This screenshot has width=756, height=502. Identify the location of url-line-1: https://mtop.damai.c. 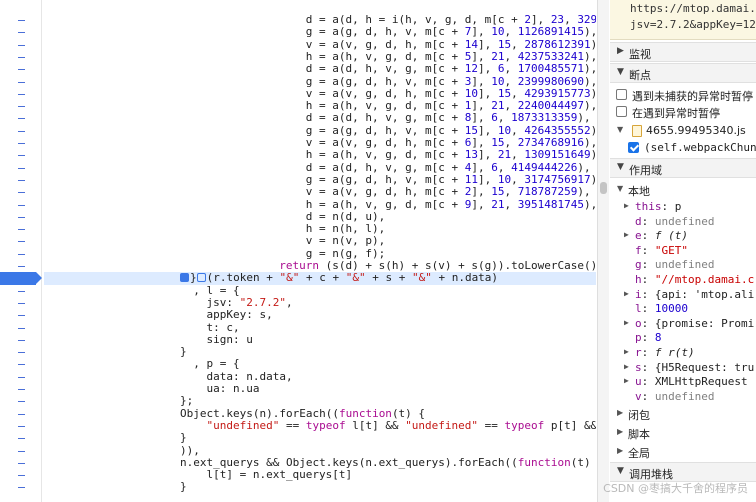
(693, 8).